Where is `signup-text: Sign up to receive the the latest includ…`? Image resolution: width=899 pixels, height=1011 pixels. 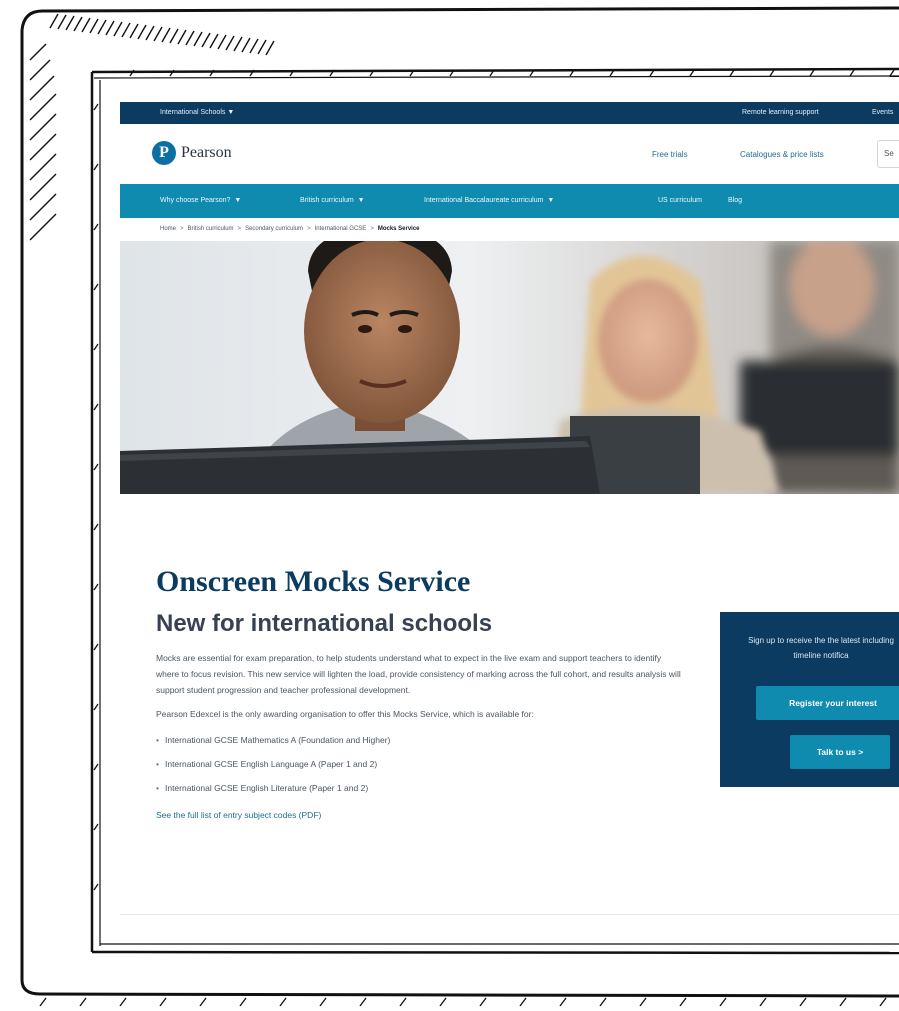
signup-text: Sign up to receive the the latest includ… is located at coordinates (821, 648).